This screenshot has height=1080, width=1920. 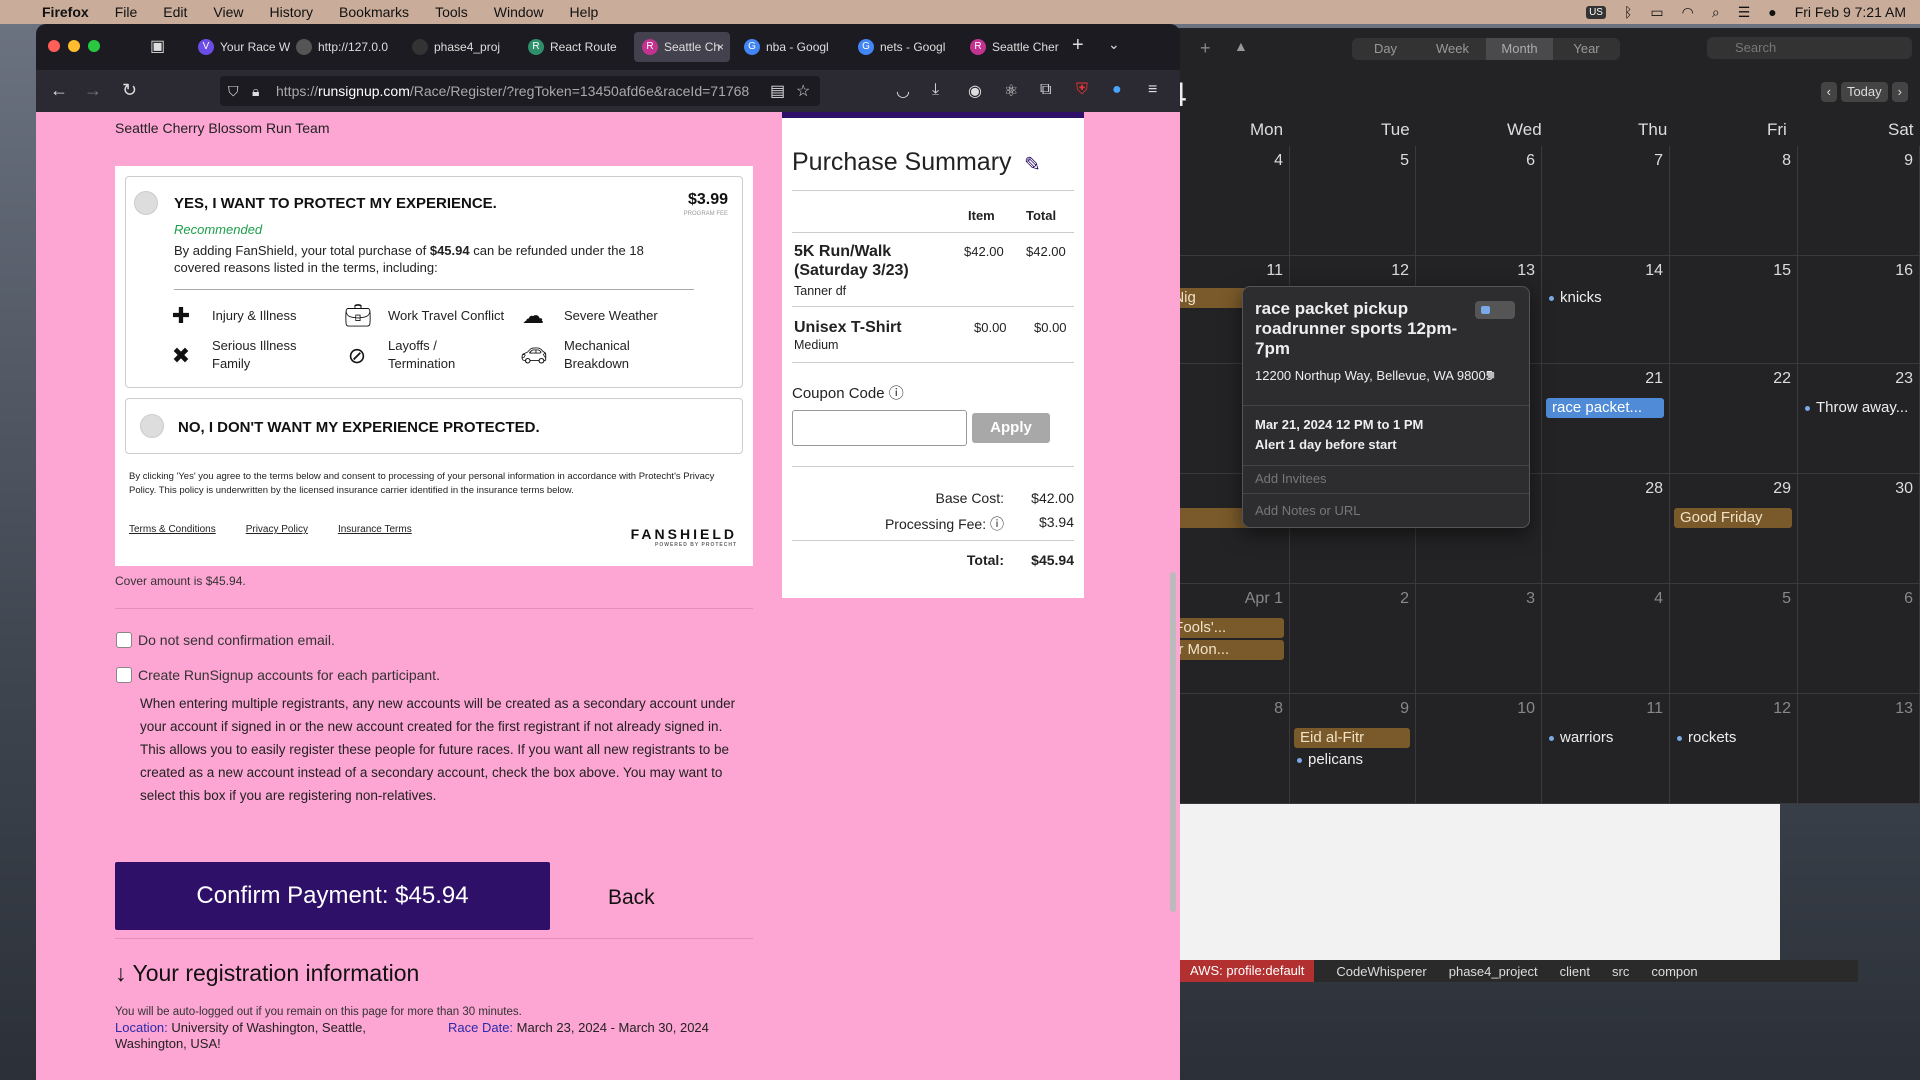 I want to click on apply-coupon-button: Apply, so click(x=1011, y=428).